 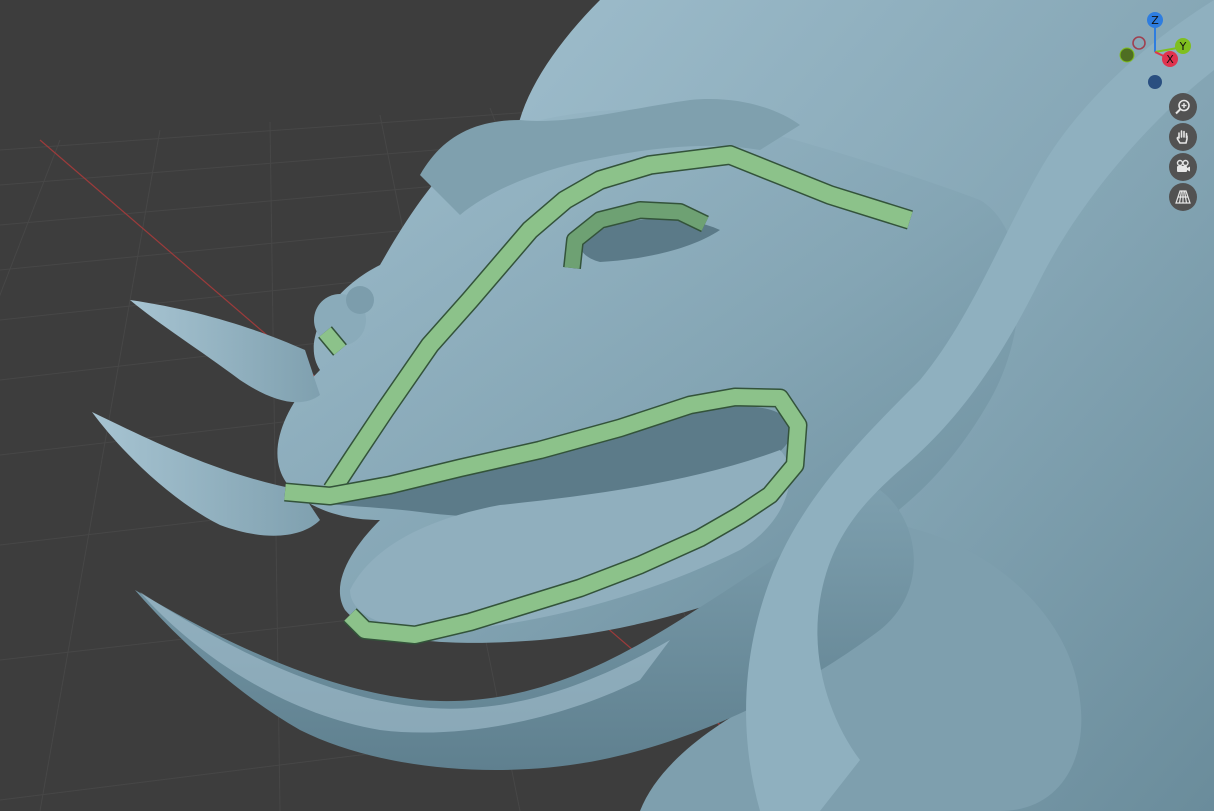 What do you see at coordinates (1155, 82) in the screenshot?
I see `gizmo-neg-z` at bounding box center [1155, 82].